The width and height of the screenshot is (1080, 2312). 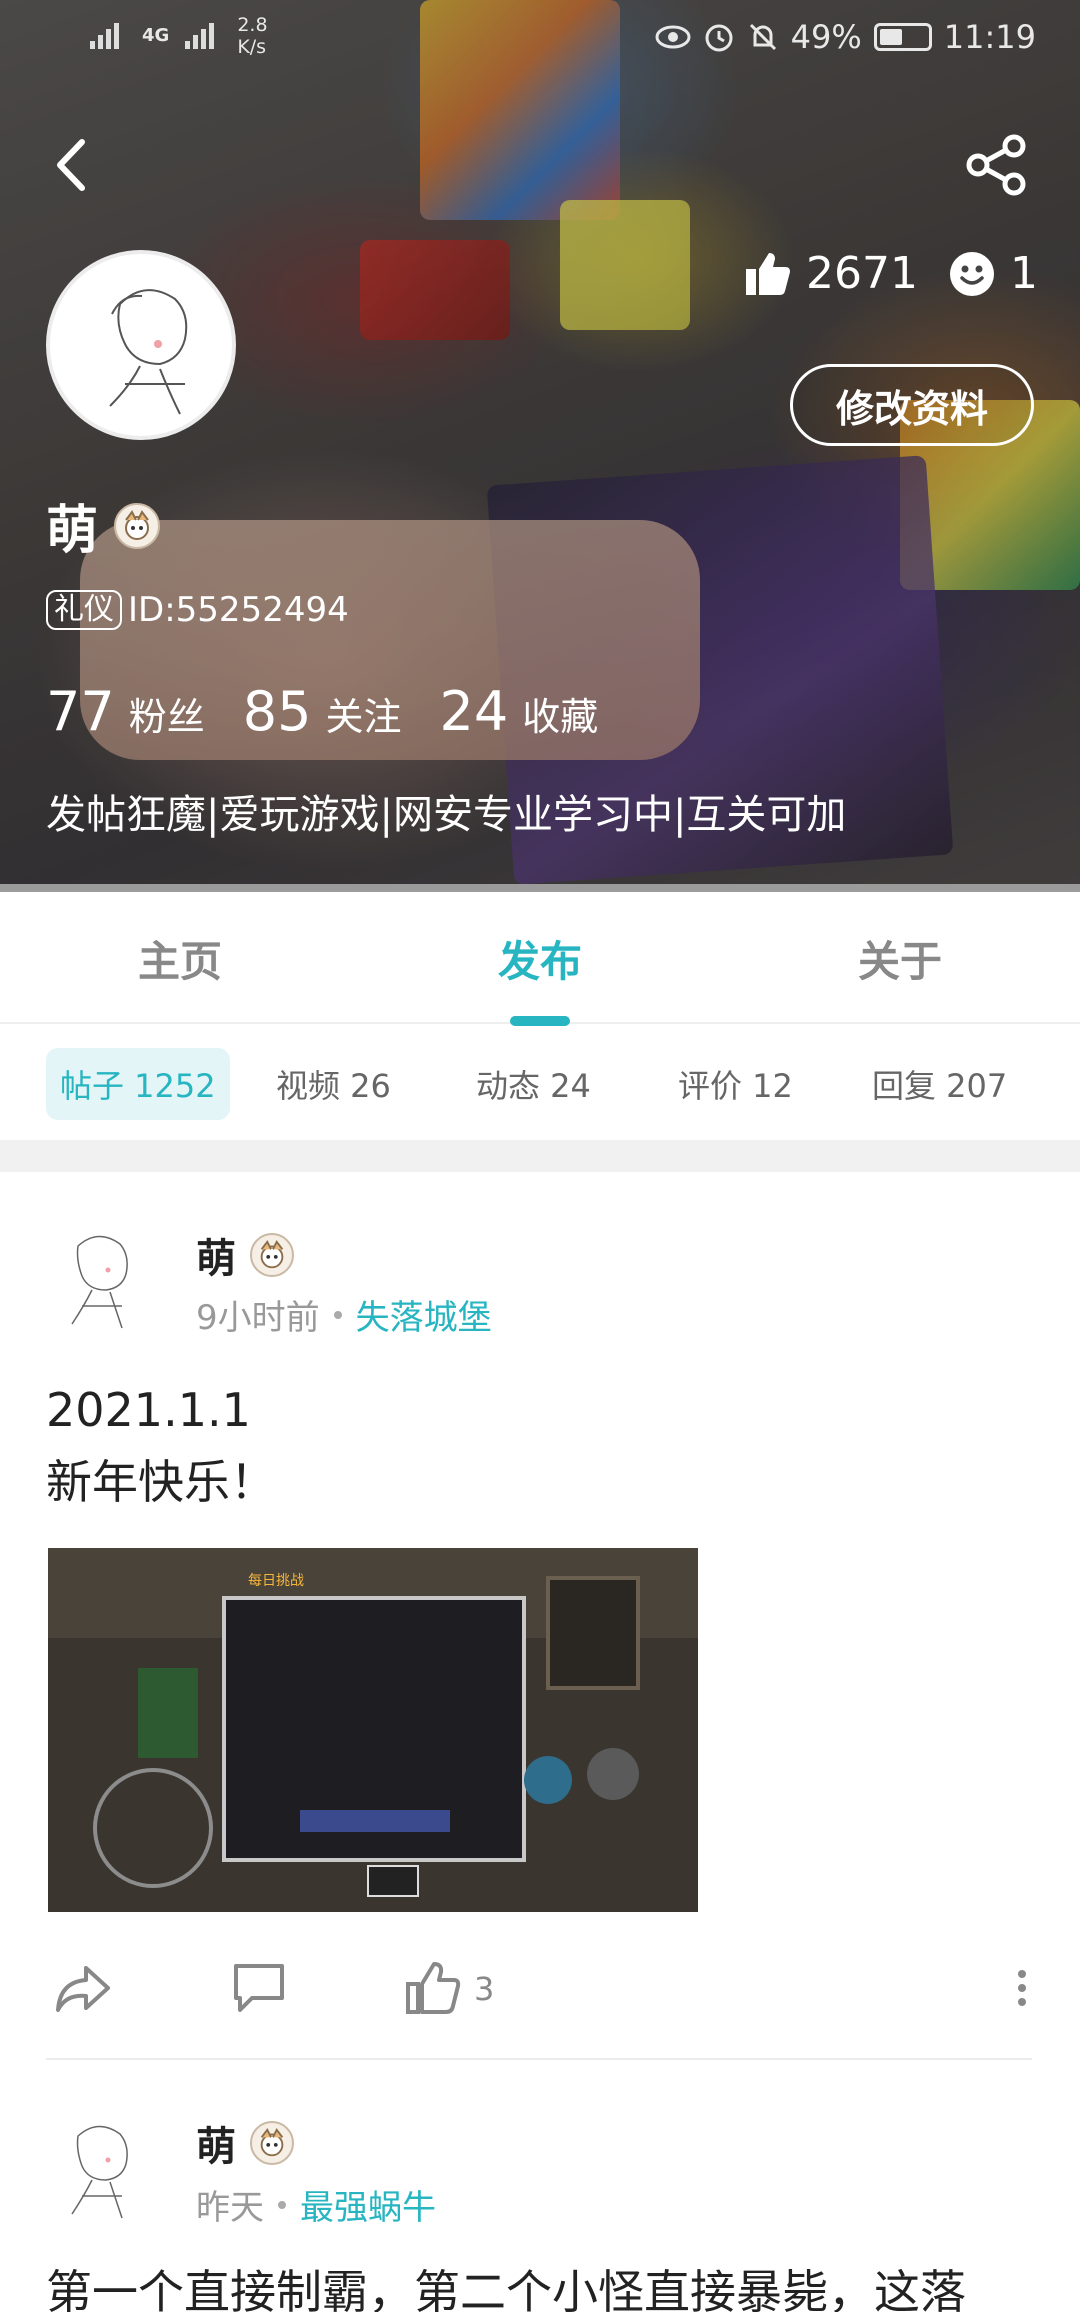 I want to click on more-dots-icon, so click(x=1022, y=1988).